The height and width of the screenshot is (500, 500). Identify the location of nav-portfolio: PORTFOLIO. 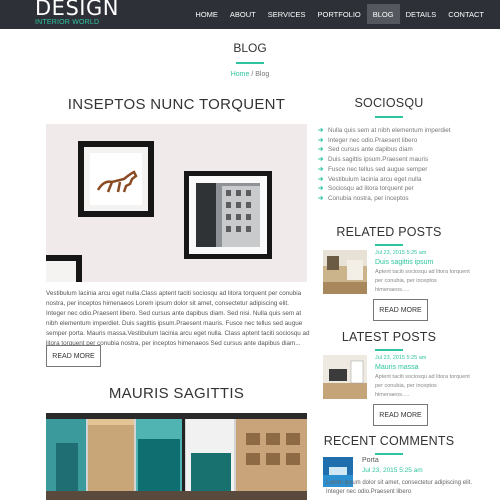
(339, 14).